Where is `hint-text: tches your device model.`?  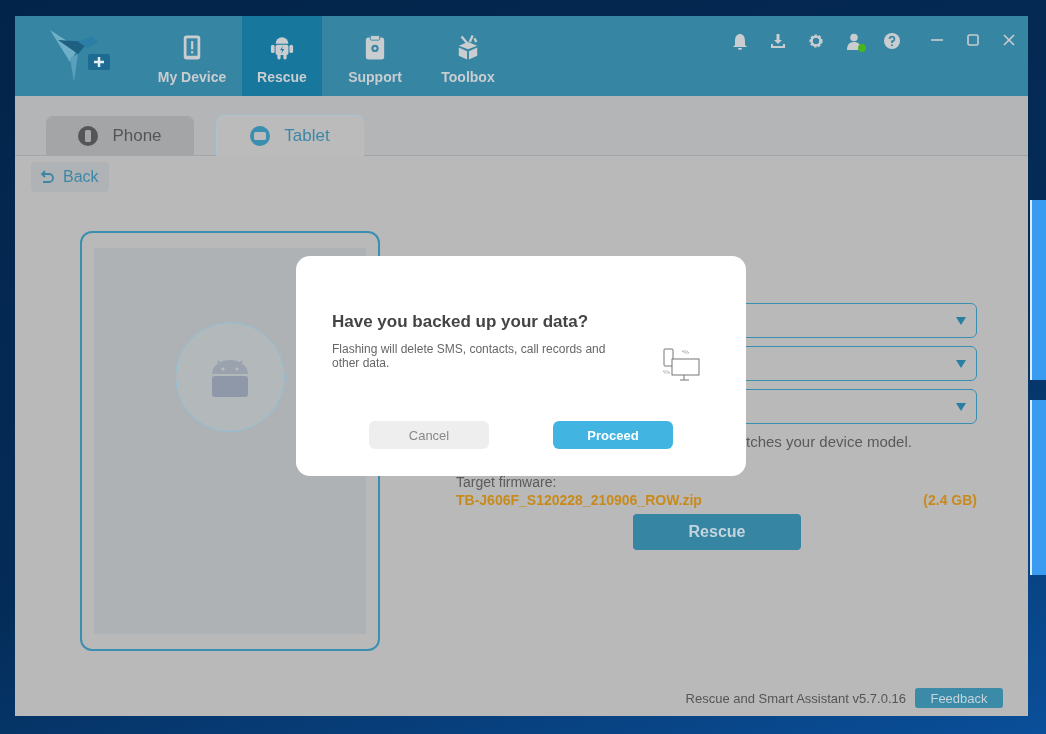 hint-text: tches your device model. is located at coordinates (829, 441).